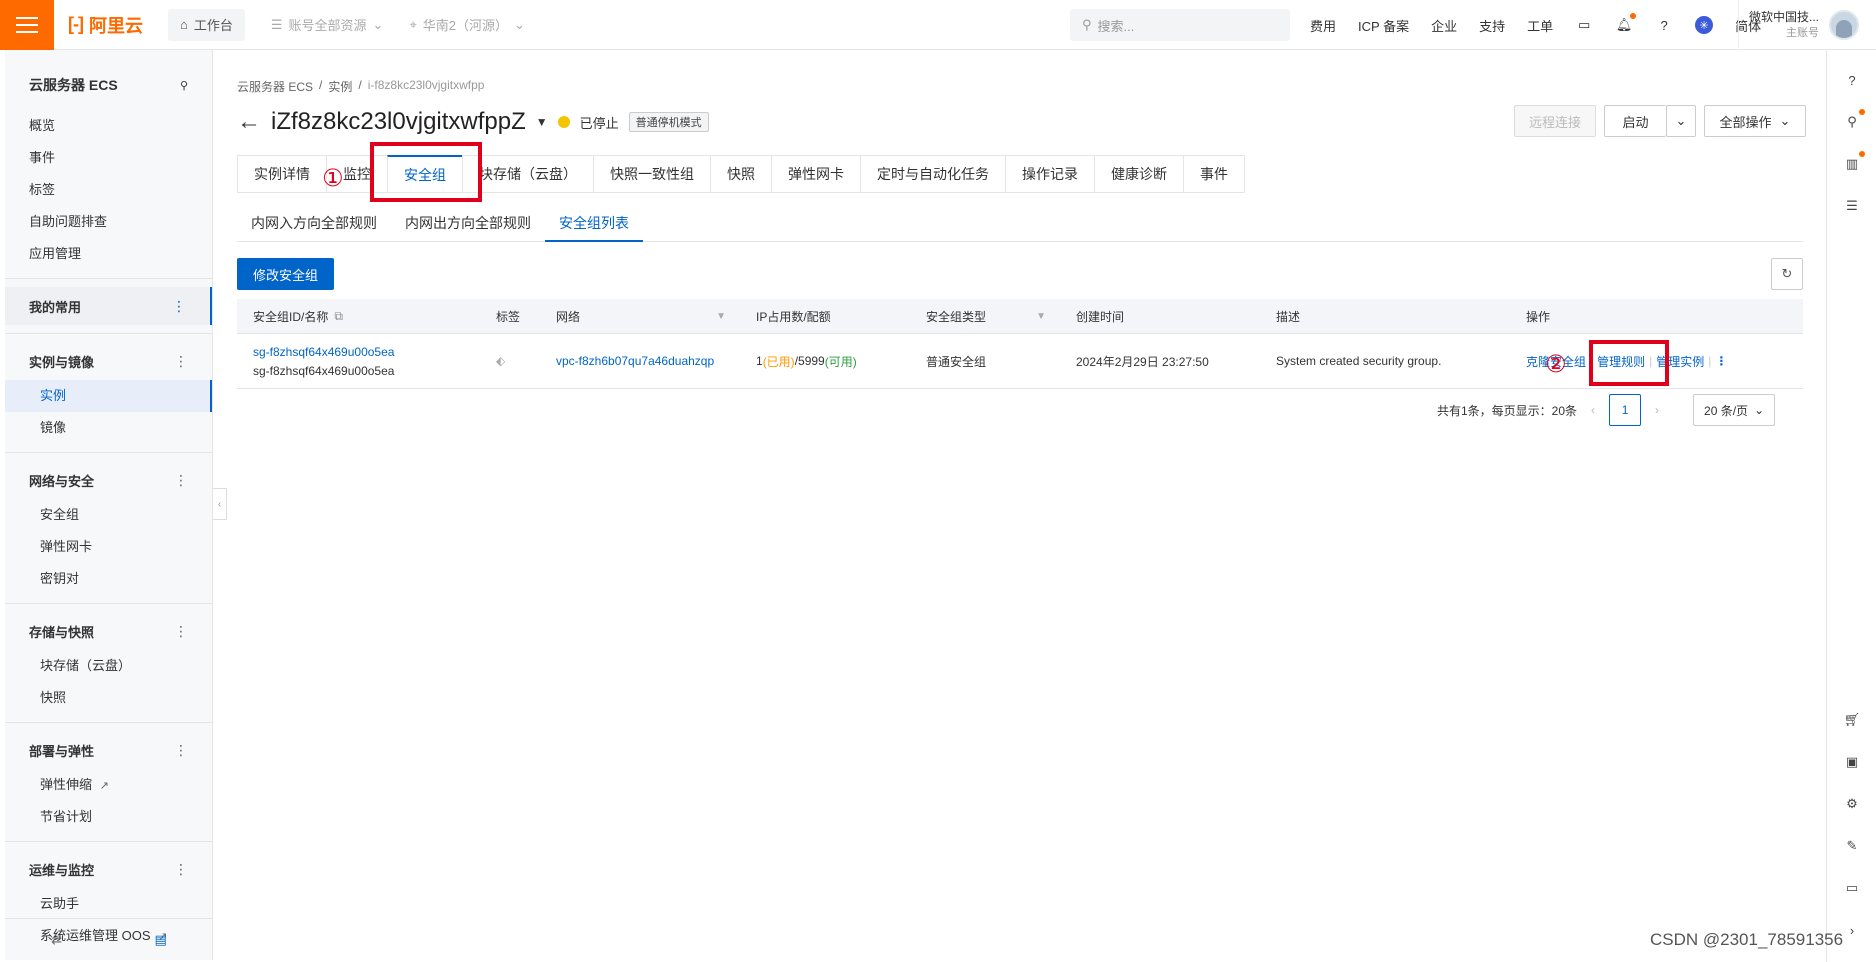 This screenshot has width=1876, height=962. What do you see at coordinates (1593, 410) in the screenshot?
I see `prev-page-icon: ‹` at bounding box center [1593, 410].